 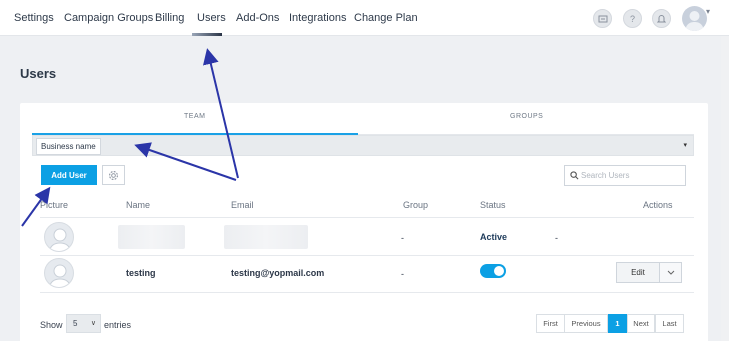 What do you see at coordinates (278, 273) in the screenshot?
I see `user-email: testing@yopmail.com` at bounding box center [278, 273].